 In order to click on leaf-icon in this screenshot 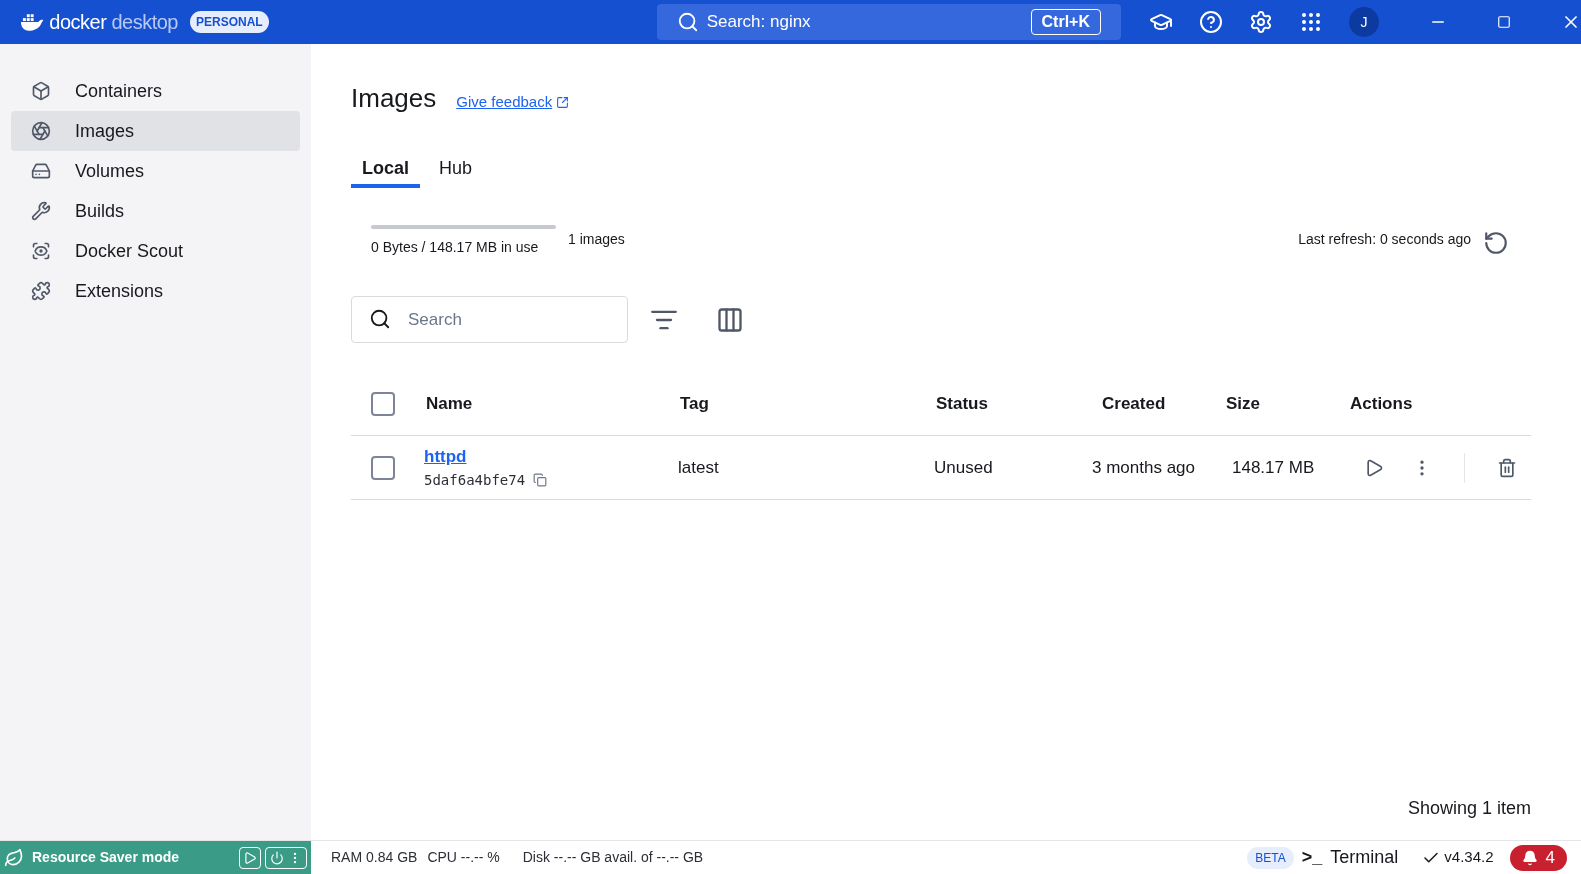, I will do `click(14, 857)`.